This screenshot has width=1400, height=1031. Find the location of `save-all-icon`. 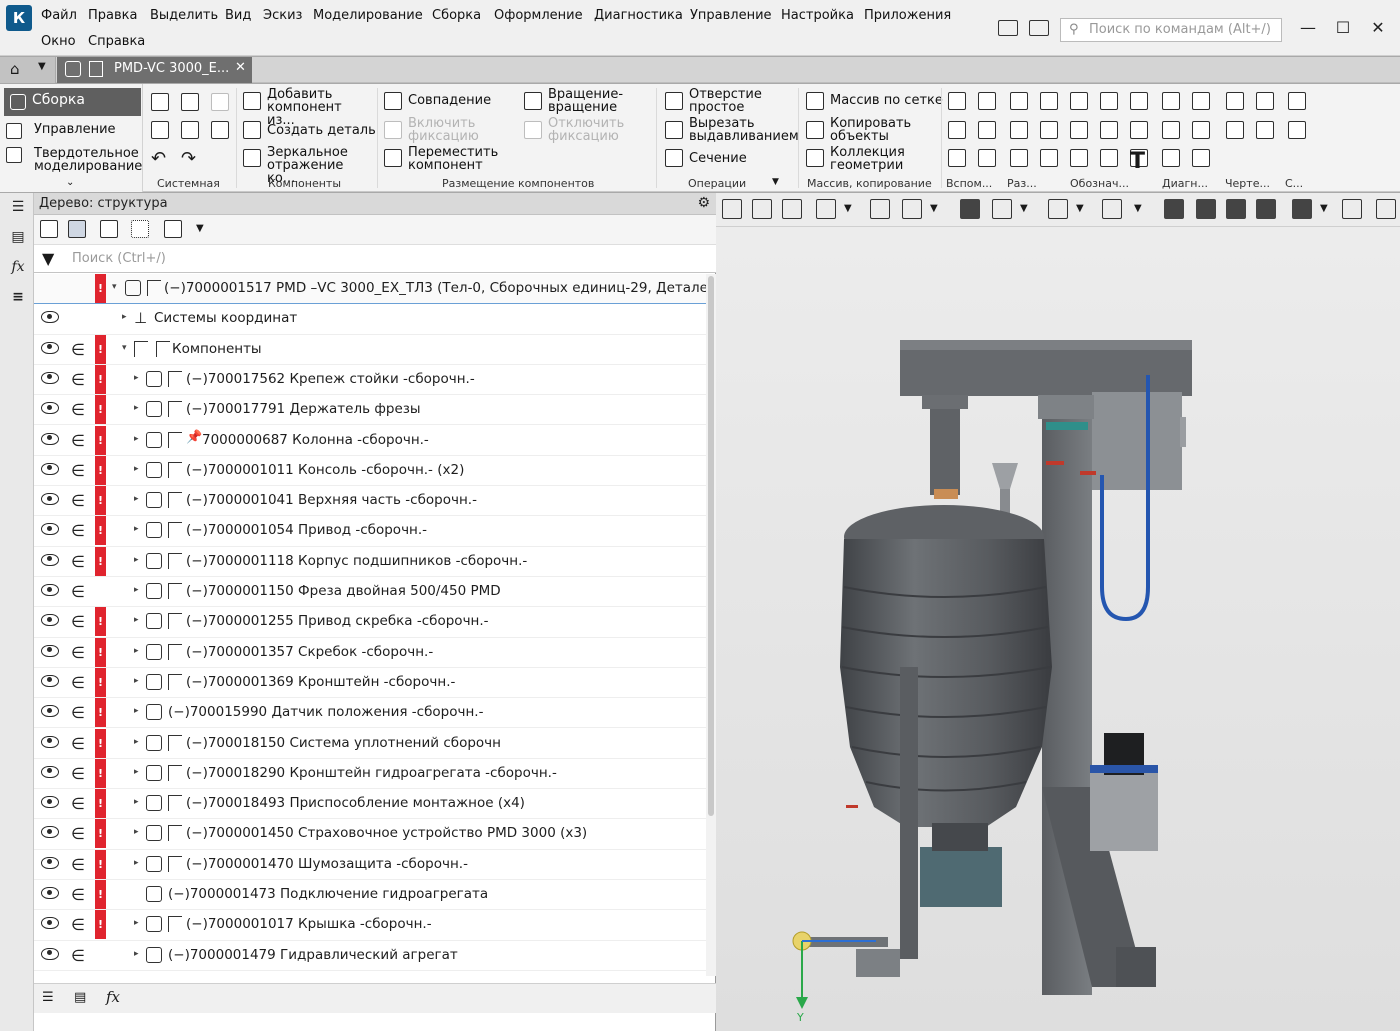

save-all-icon is located at coordinates (220, 130).